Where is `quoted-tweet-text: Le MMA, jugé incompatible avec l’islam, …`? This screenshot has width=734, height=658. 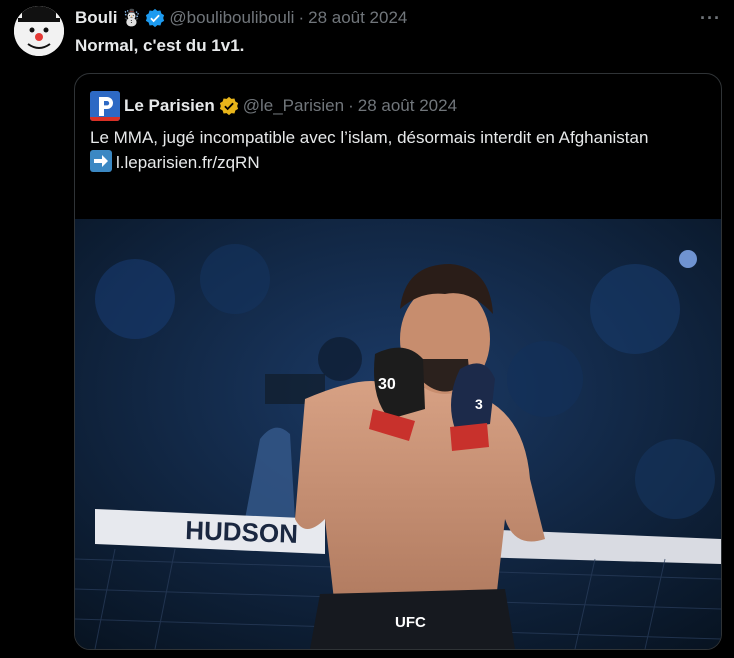 quoted-tweet-text: Le MMA, jugé incompatible avec l’islam, … is located at coordinates (369, 137).